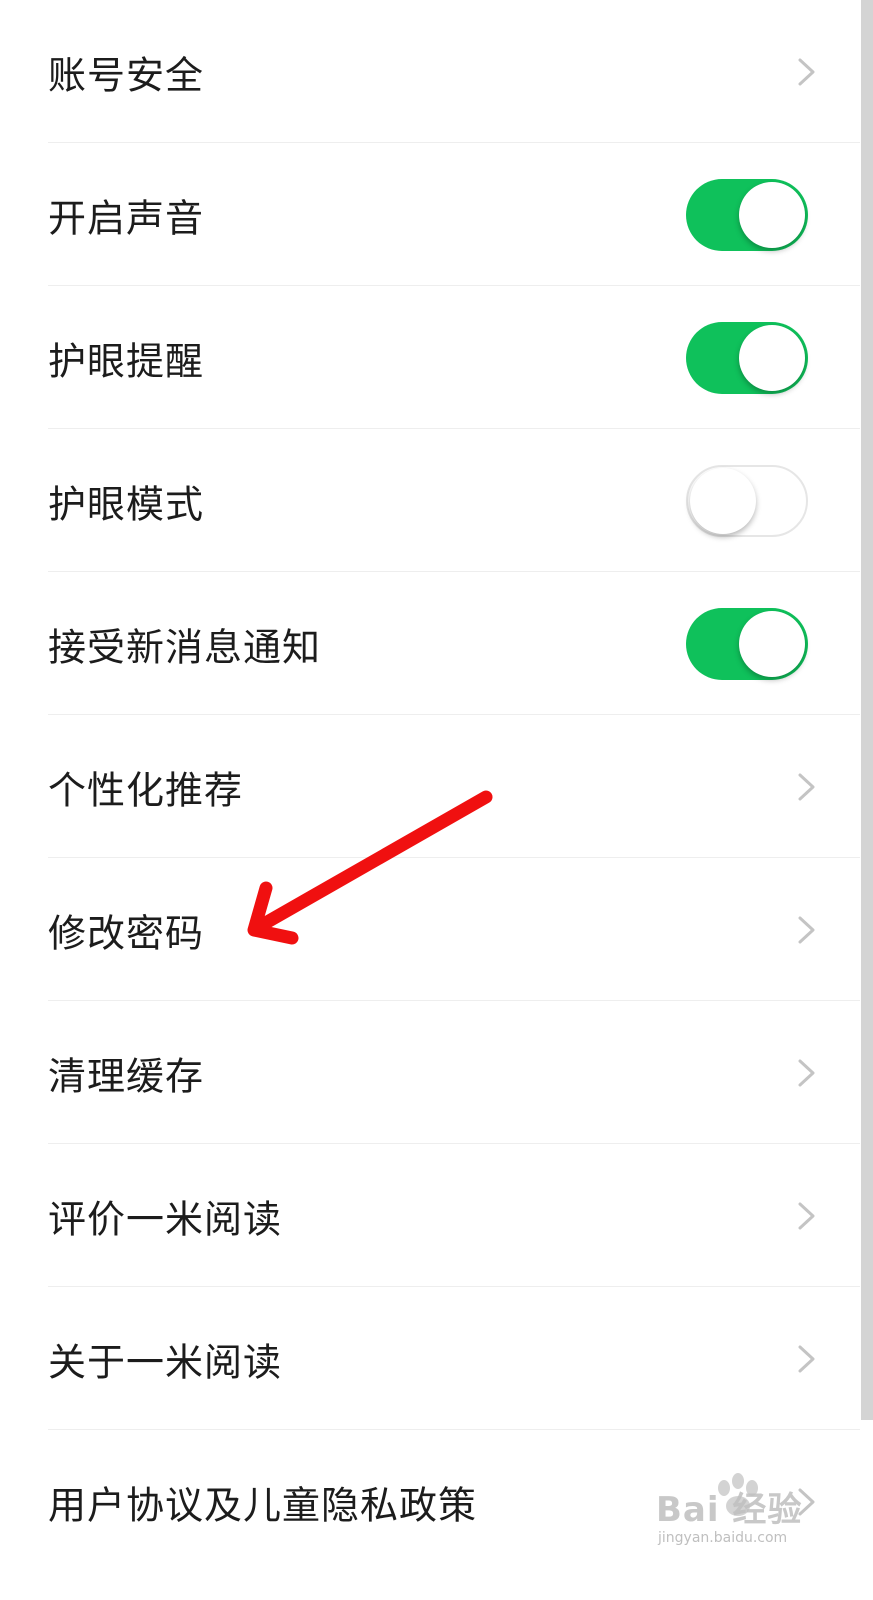 Image resolution: width=873 pixels, height=1600 pixels. What do you see at coordinates (430, 500) in the screenshot?
I see `settings-item-eye-care-mode: 护眼模式` at bounding box center [430, 500].